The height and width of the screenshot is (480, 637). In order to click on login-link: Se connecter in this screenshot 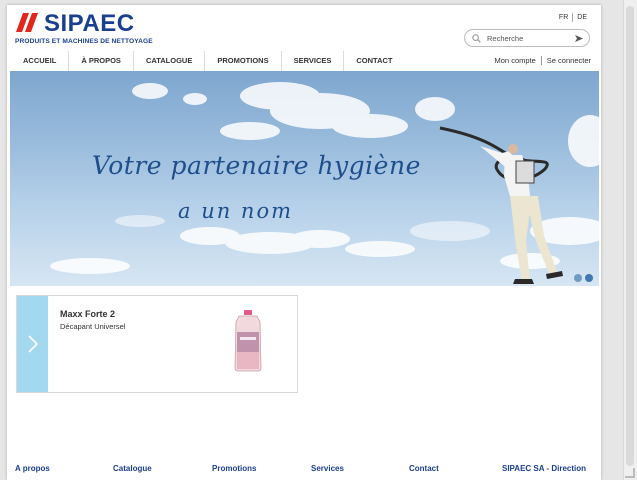, I will do `click(569, 60)`.